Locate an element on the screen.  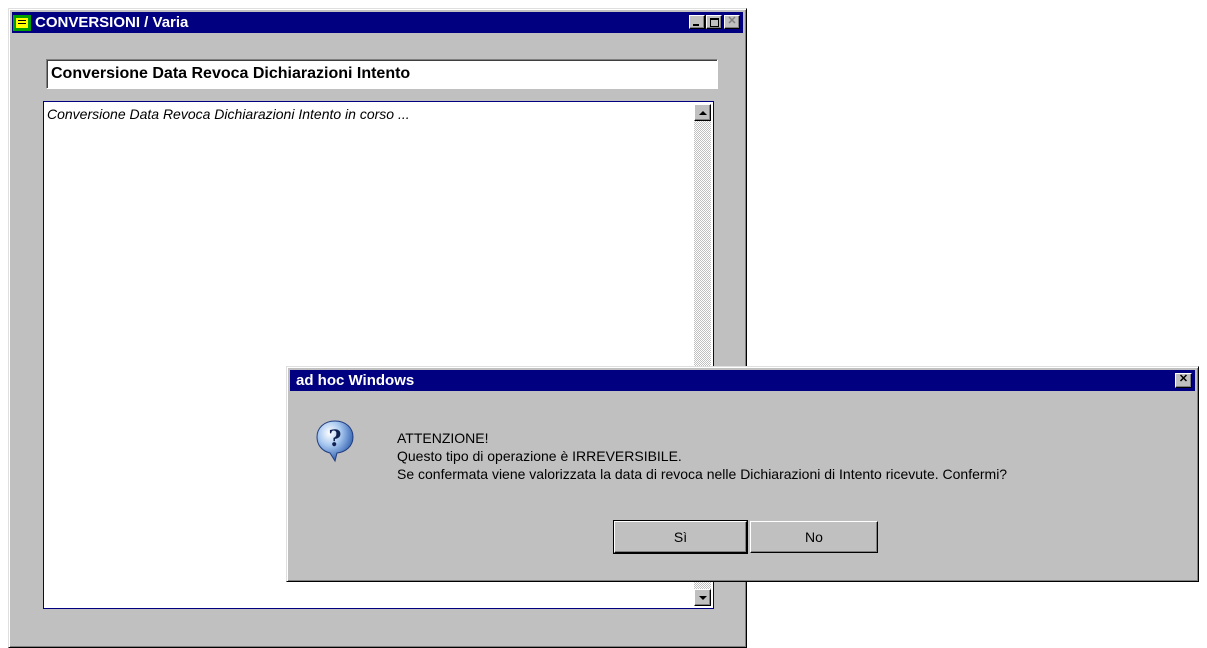
main-title: CONVERSIONI / Varia is located at coordinates (112, 22).